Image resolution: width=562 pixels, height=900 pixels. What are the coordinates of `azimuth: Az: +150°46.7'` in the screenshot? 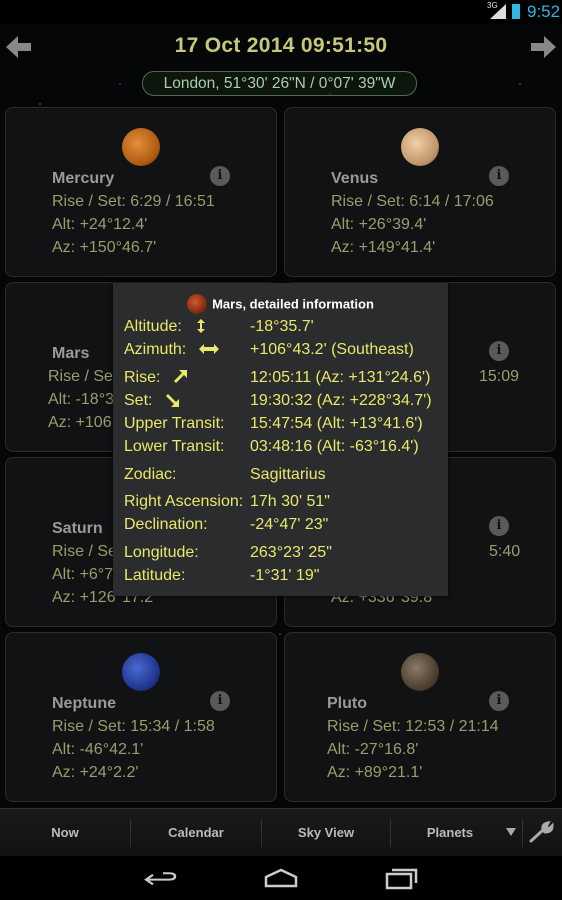 It's located at (104, 247).